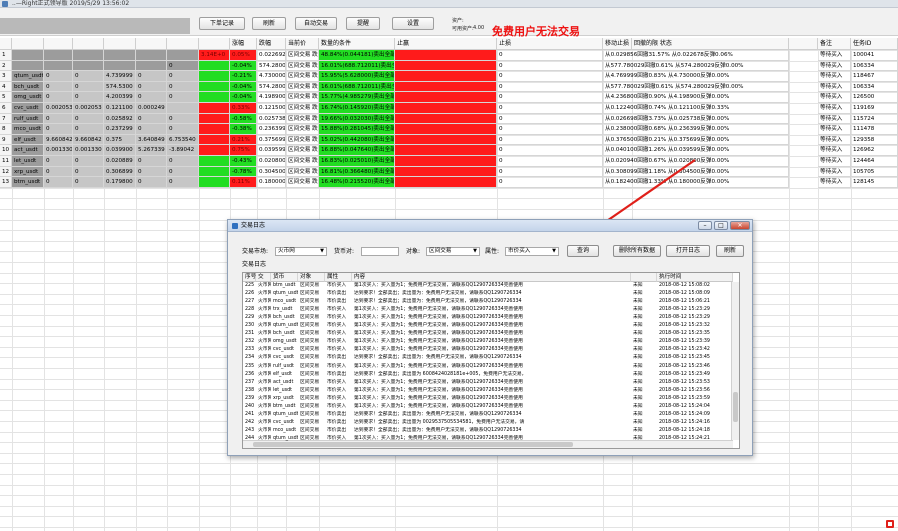 The image size is (898, 531). What do you see at coordinates (874, 119) in the screenshot?
I see `task-id-cell: 115724` at bounding box center [874, 119].